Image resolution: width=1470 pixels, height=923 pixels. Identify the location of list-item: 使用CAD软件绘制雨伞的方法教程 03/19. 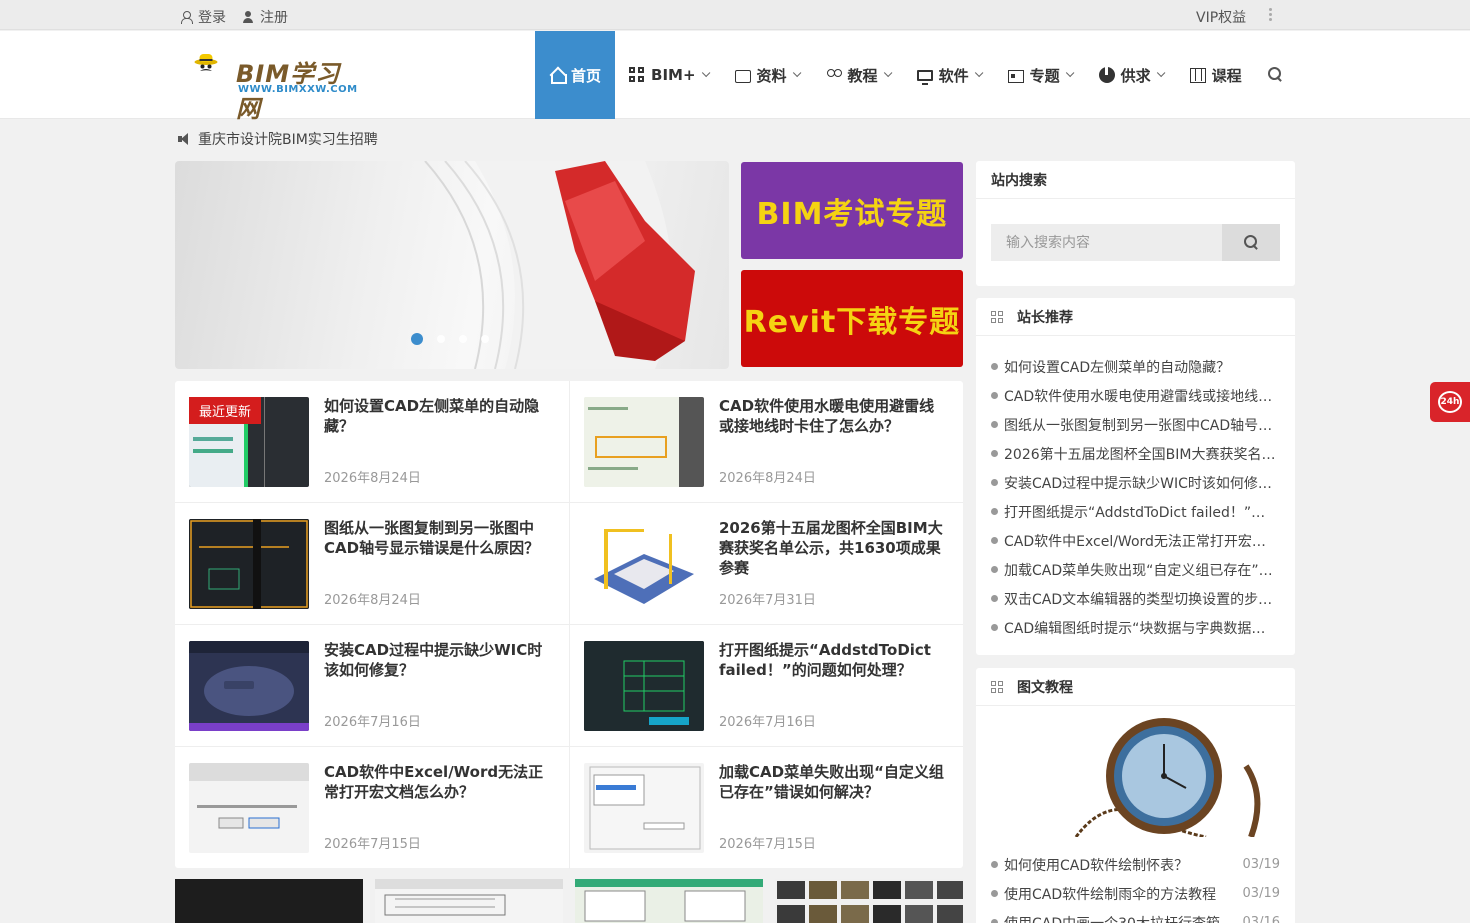
(1135, 893).